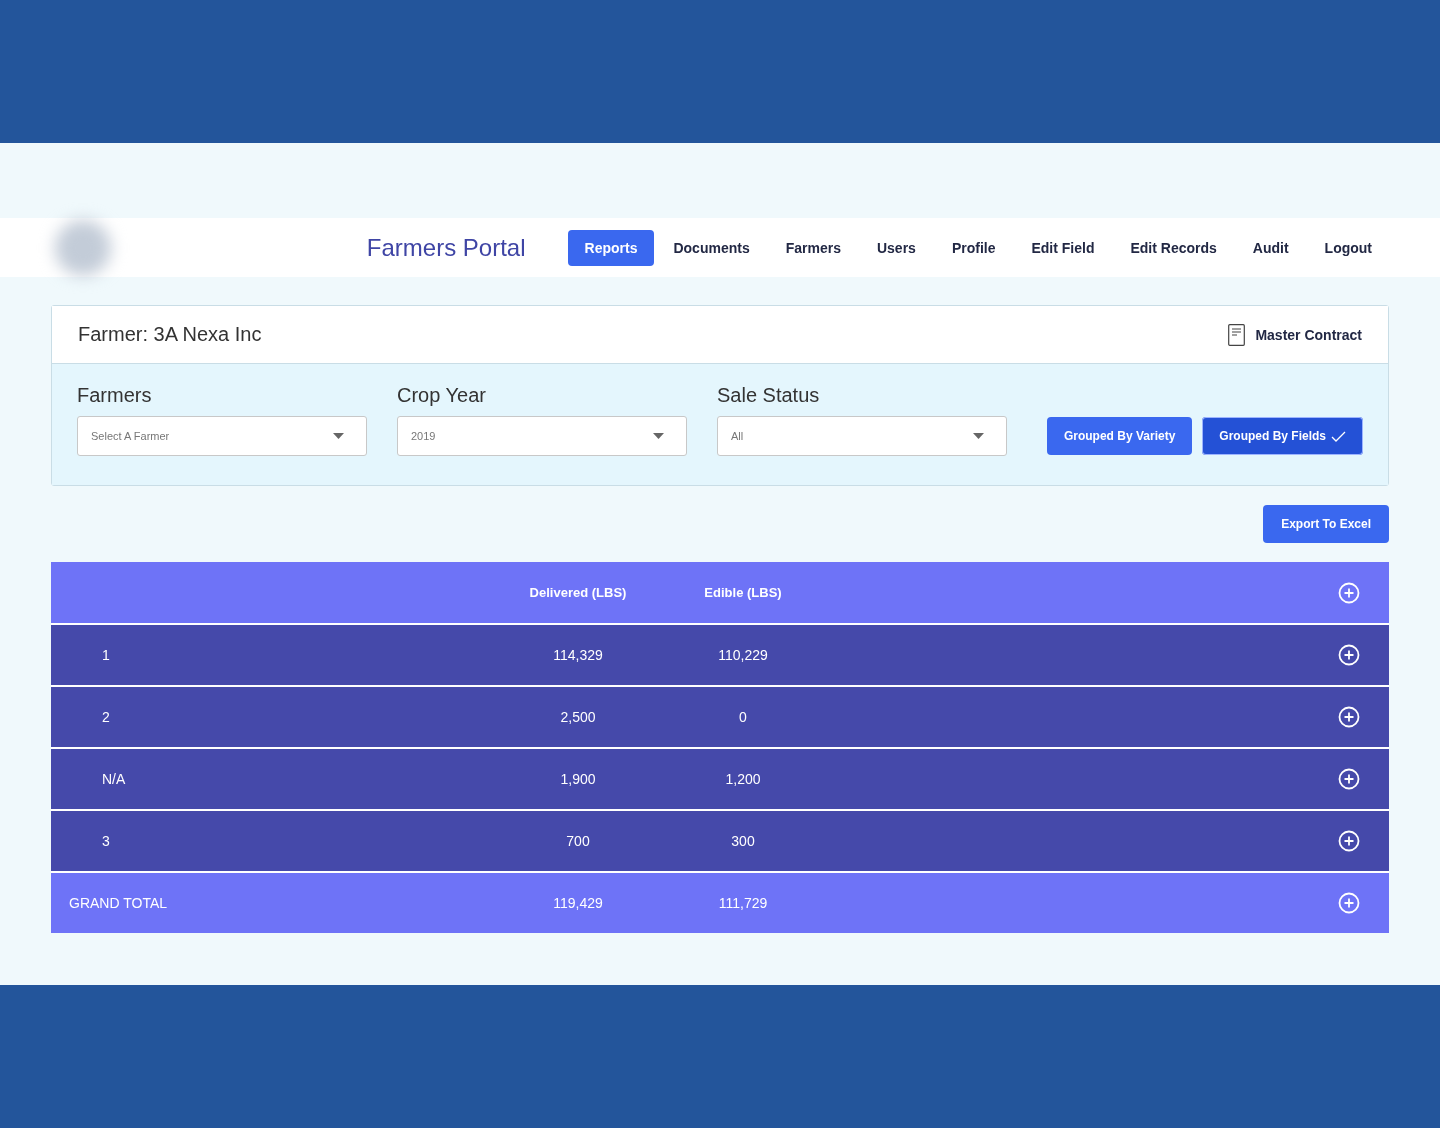 Image resolution: width=1440 pixels, height=1128 pixels. What do you see at coordinates (578, 779) in the screenshot?
I see `table-cell-text: 1,900` at bounding box center [578, 779].